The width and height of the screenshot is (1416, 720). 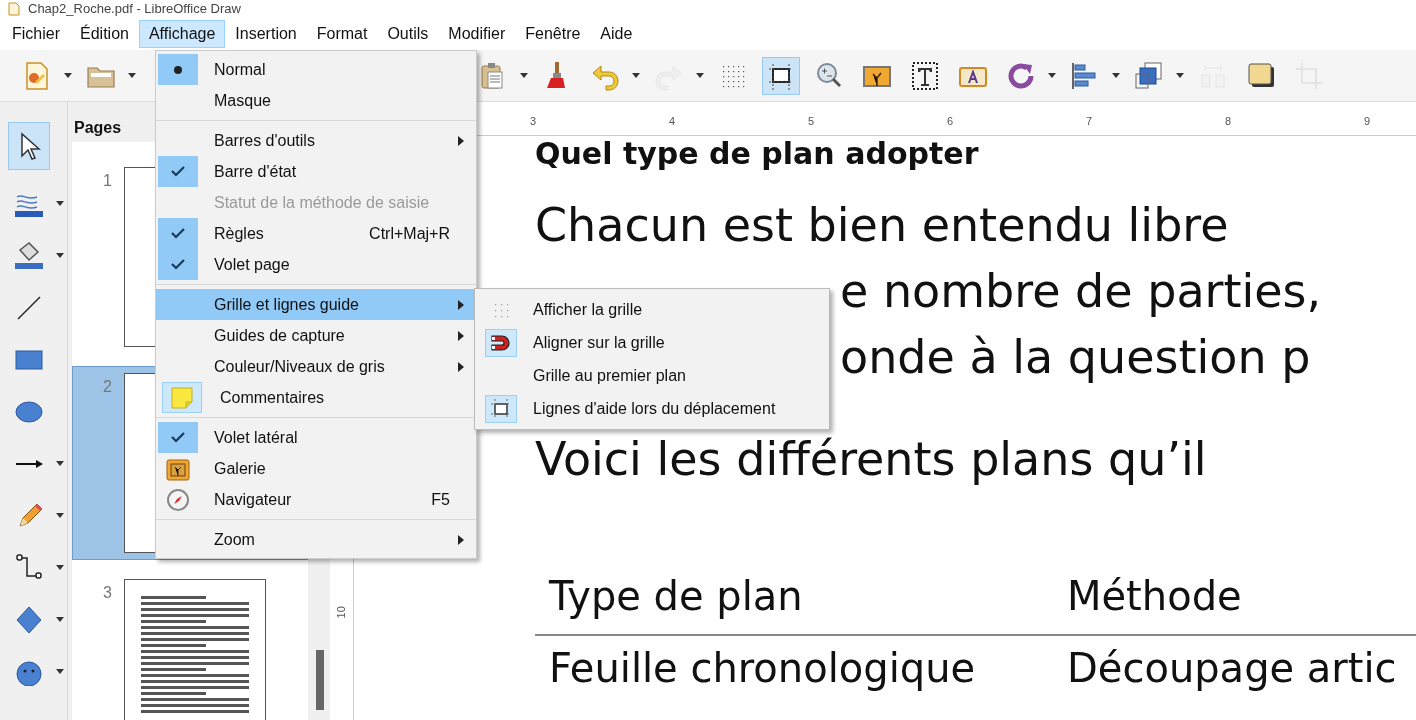 I want to click on menu-label: Aligner sur la grille, so click(x=599, y=342).